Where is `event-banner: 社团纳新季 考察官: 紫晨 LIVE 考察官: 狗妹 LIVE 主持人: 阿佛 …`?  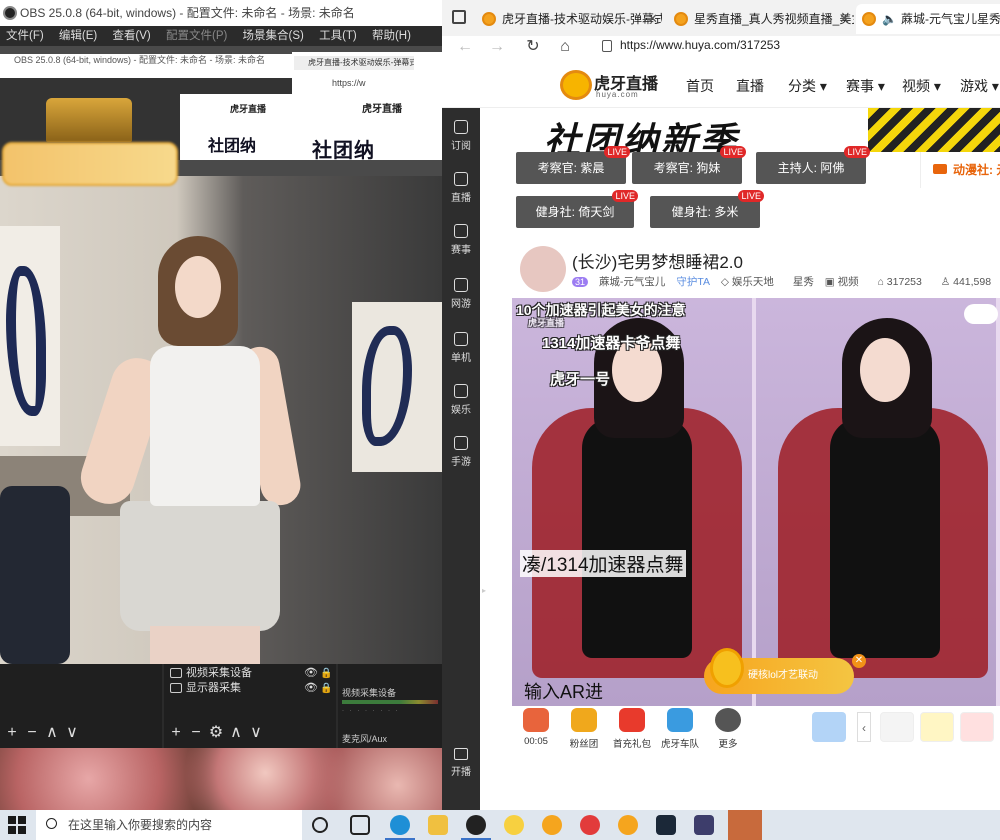 event-banner: 社团纳新季 考察官: 紫晨 LIVE 考察官: 狗妹 LIVE 主持人: 阿佛 … is located at coordinates (740, 173).